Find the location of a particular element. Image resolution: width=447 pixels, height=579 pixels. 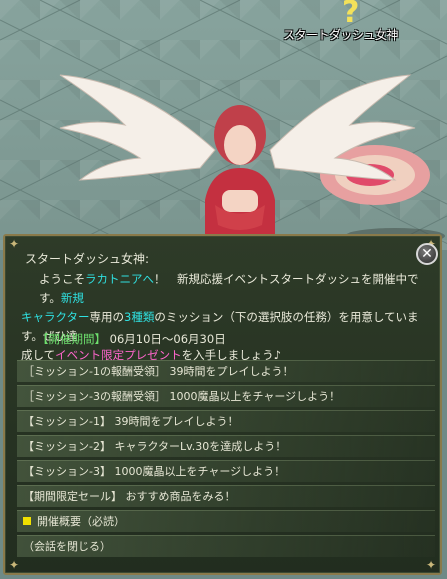

option-mission2: 【ミッション-2】 キャラクターLv.30を達成しよう！ is located at coordinates (226, 446).